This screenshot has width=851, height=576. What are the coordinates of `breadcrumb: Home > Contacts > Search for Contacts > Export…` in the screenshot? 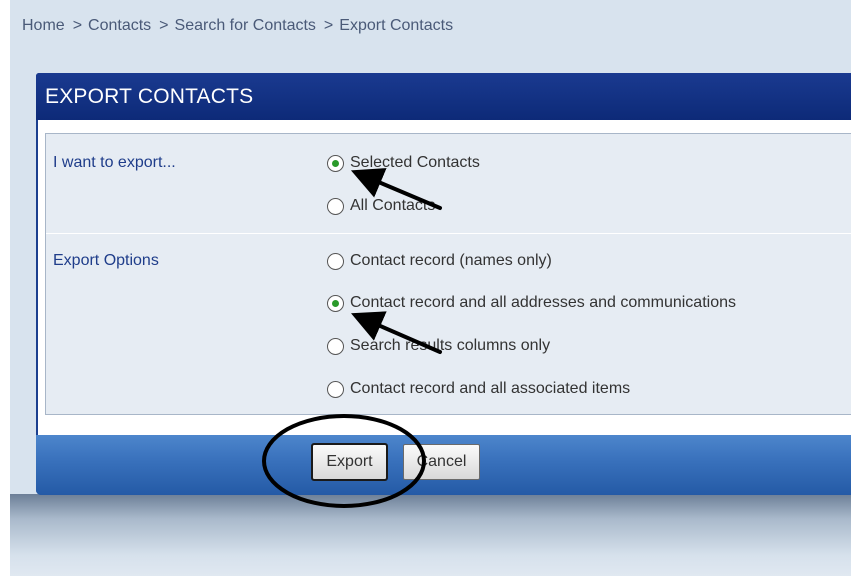 It's located at (237, 26).